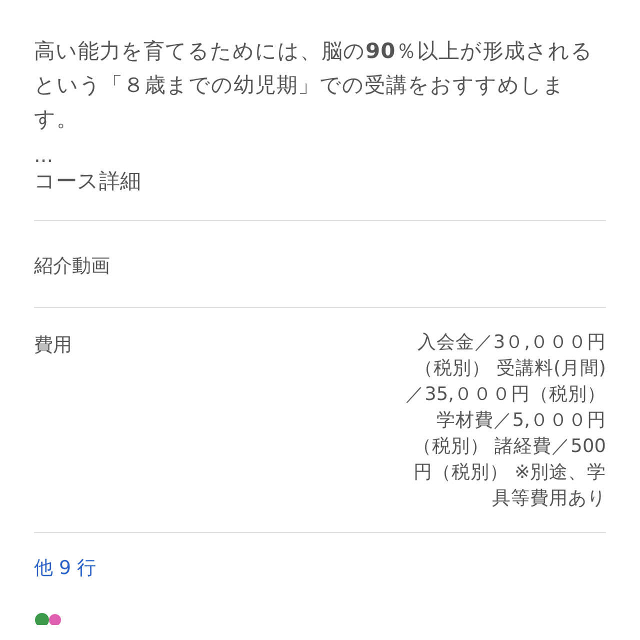 This screenshot has width=640, height=640. Describe the element at coordinates (88, 181) in the screenshot. I see `course-detail-text: コース詳細` at that location.